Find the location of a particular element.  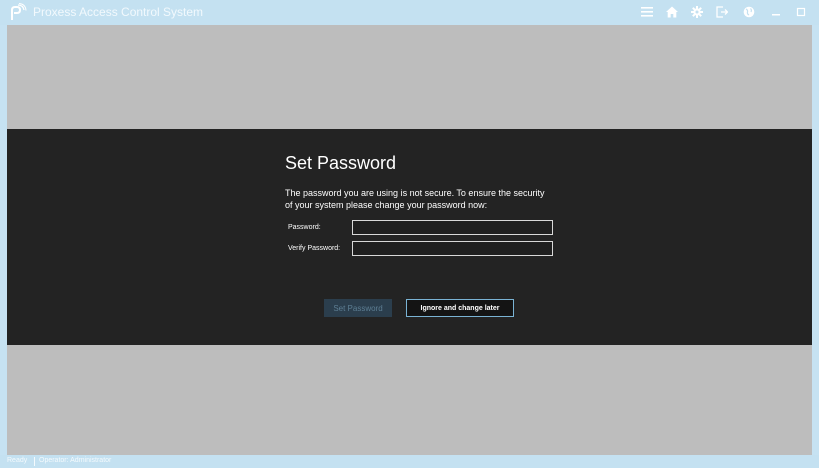

window-frame-right is located at coordinates (815, 234).